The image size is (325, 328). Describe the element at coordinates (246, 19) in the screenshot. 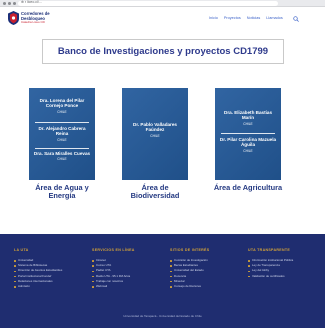

I see `main-nav: Inicio Proyectos Noticias Llamados` at that location.